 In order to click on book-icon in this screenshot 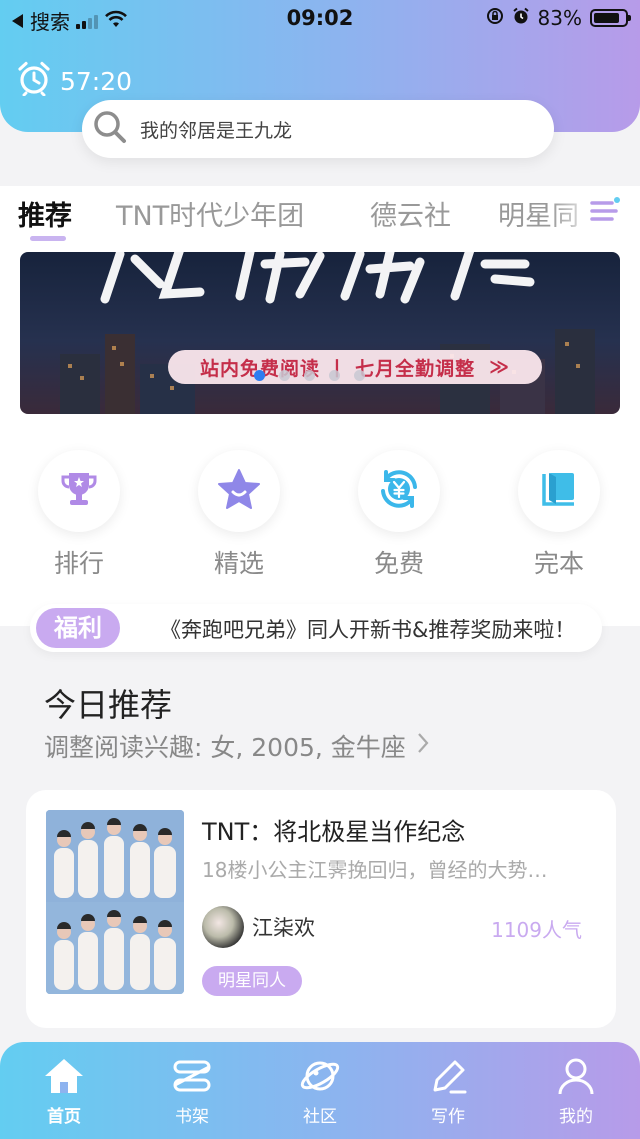, I will do `click(559, 491)`.